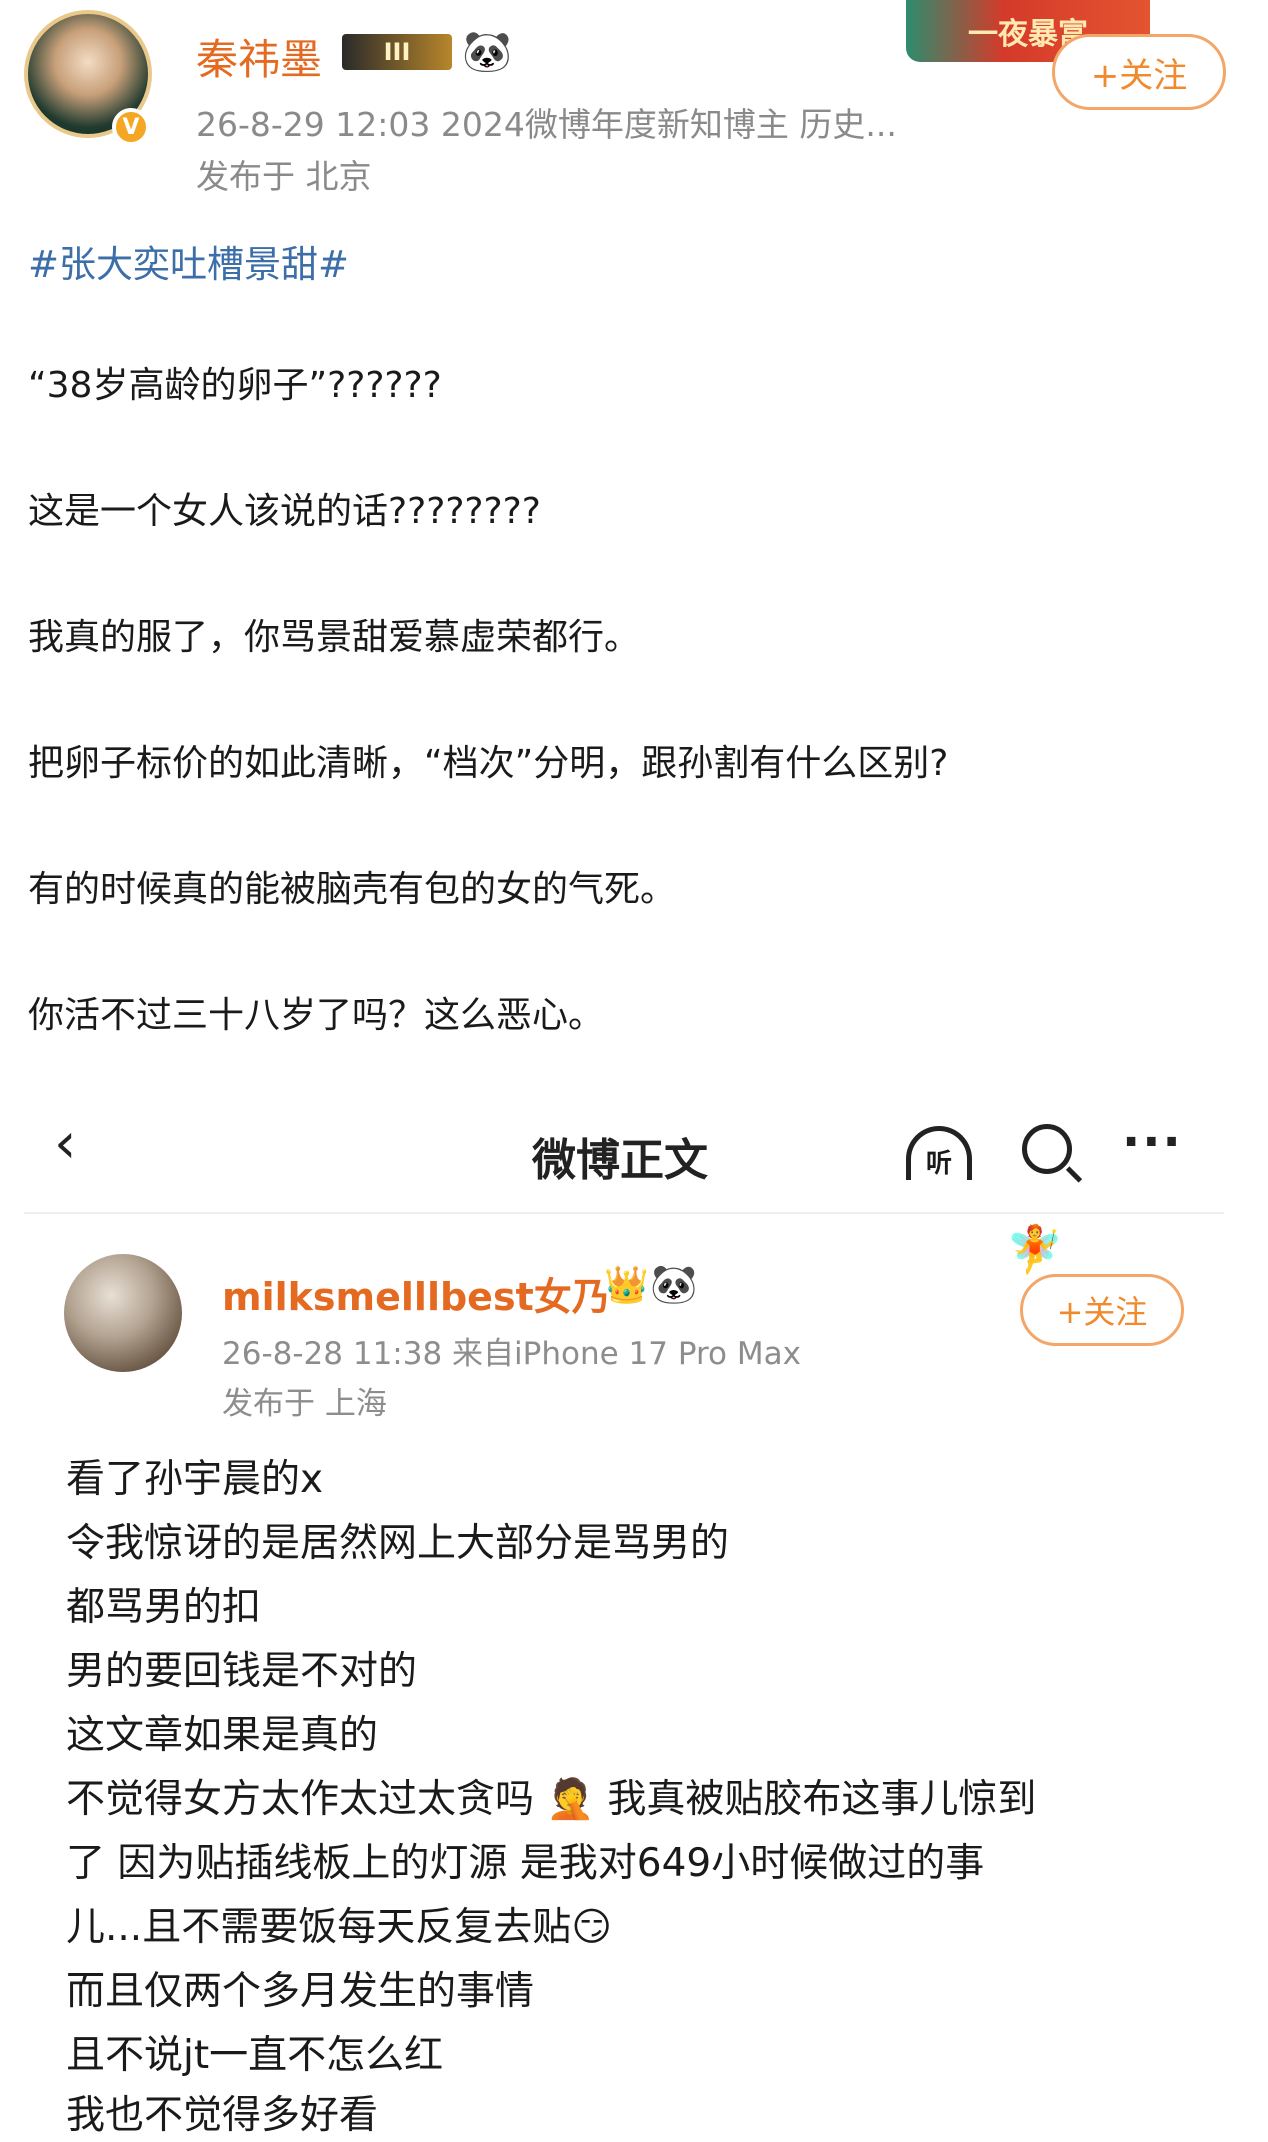 The height and width of the screenshot is (2142, 1268). Describe the element at coordinates (1139, 72) in the screenshot. I see `follow-button: +关注` at that location.